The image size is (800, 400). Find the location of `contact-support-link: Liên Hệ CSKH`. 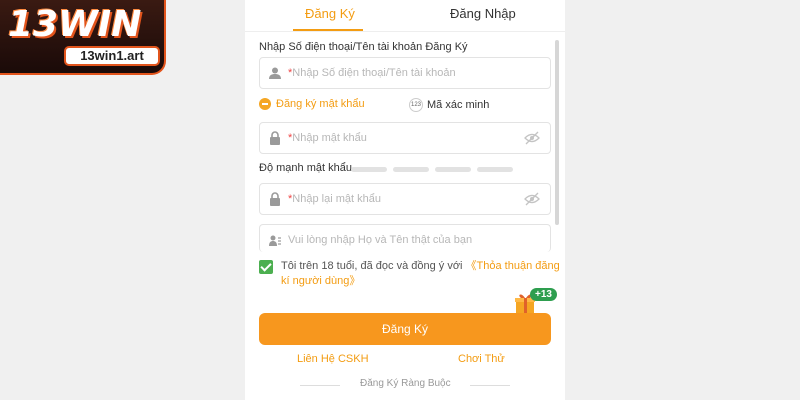

contact-support-link: Liên Hệ CSKH is located at coordinates (333, 359).